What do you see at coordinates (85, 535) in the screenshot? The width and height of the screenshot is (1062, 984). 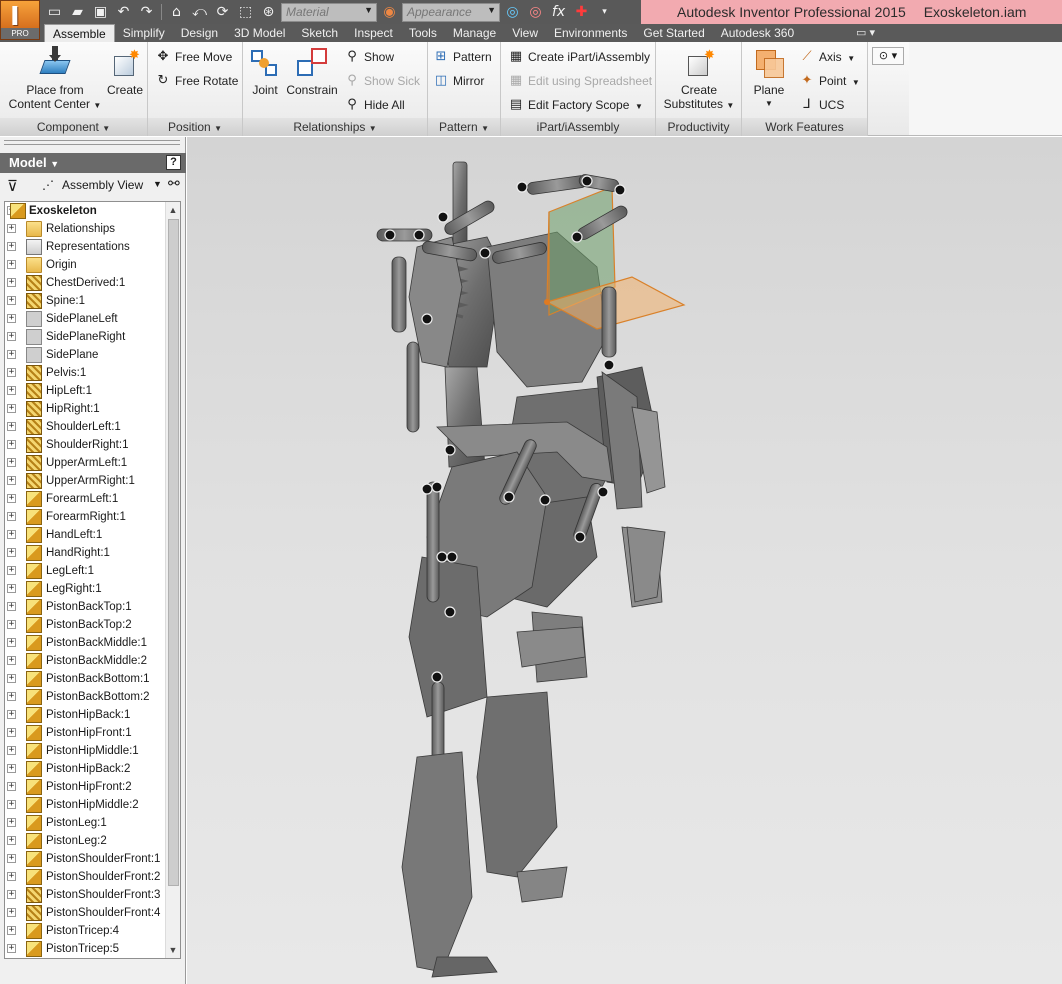 I see `tree-node: + HandLeft:1` at bounding box center [85, 535].